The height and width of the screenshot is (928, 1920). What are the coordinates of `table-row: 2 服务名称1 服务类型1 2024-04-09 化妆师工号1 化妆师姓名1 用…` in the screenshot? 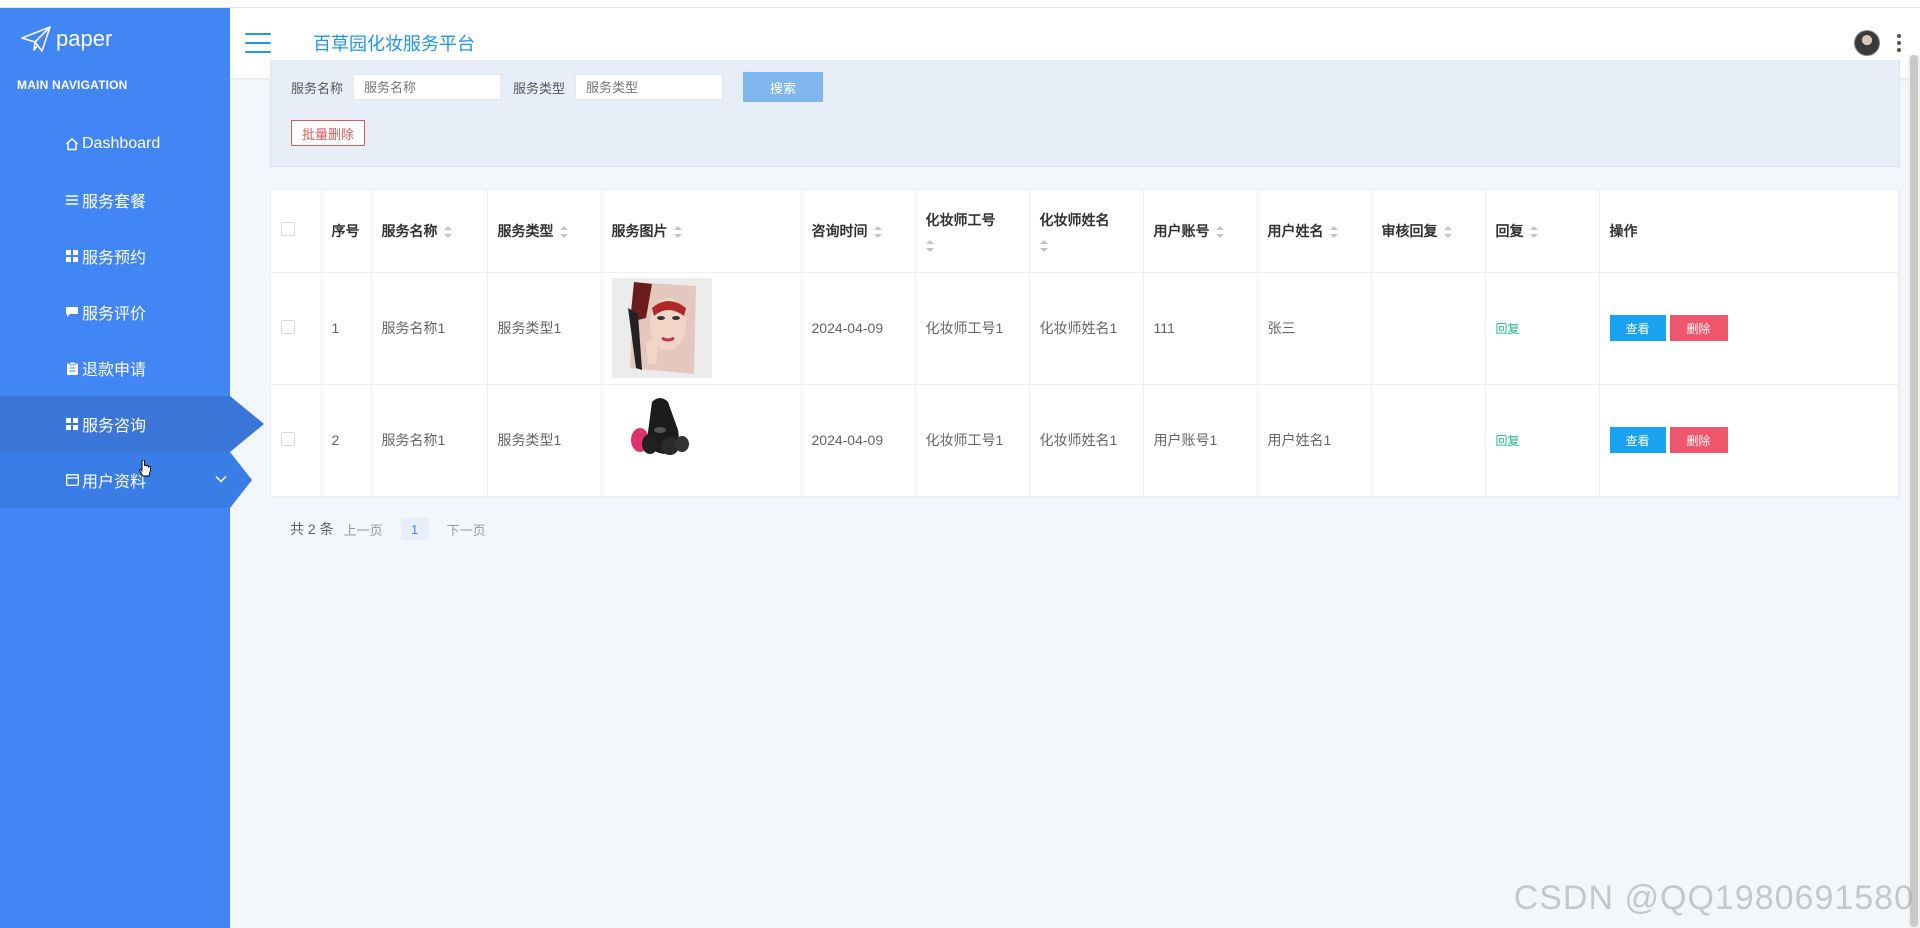 It's located at (1085, 440).